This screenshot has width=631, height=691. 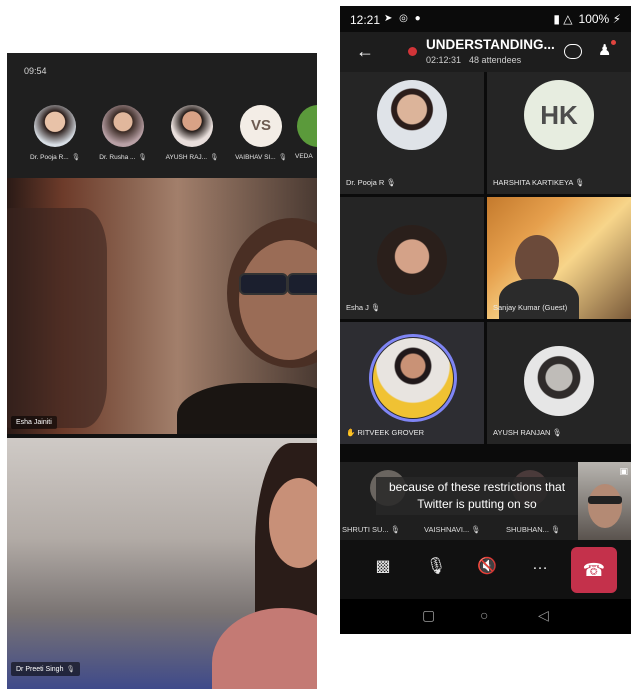 I want to click on overflow-name: VAISHNAVI... 🎙, so click(x=452, y=529).